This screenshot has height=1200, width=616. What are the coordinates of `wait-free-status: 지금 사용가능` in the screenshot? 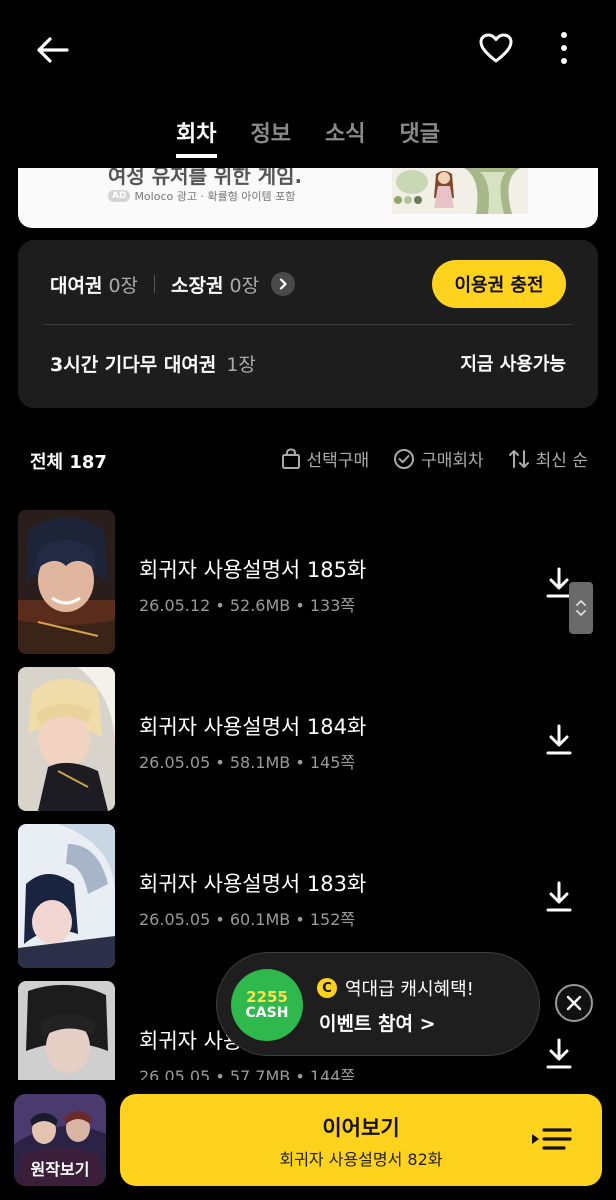 It's located at (513, 363).